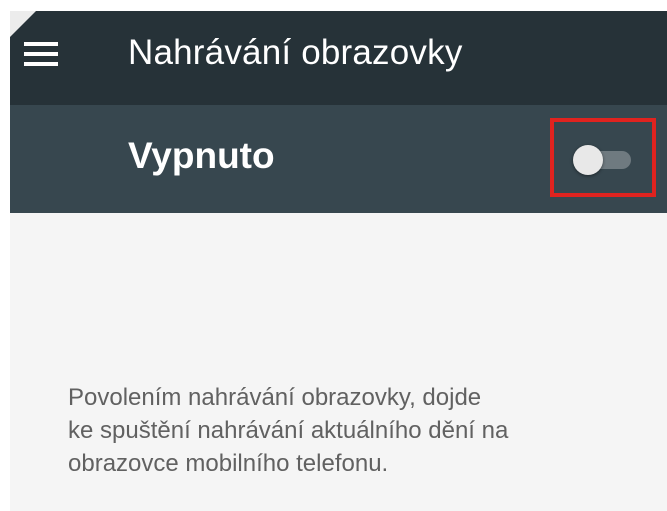  What do you see at coordinates (295, 52) in the screenshot?
I see `page-title: Nahrávání obrazovky` at bounding box center [295, 52].